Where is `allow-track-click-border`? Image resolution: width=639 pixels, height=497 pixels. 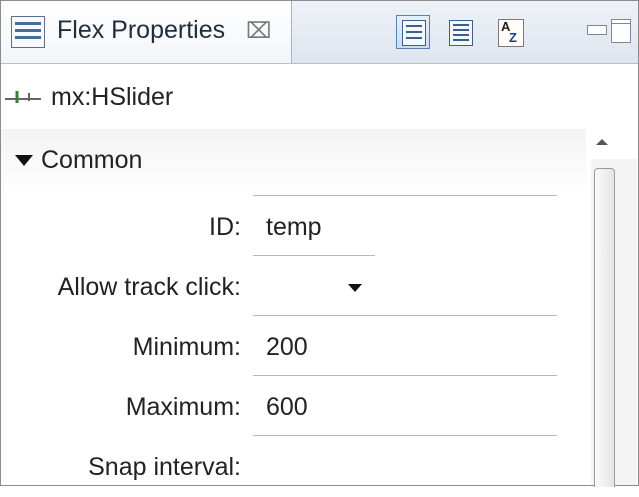 allow-track-click-border is located at coordinates (314, 255).